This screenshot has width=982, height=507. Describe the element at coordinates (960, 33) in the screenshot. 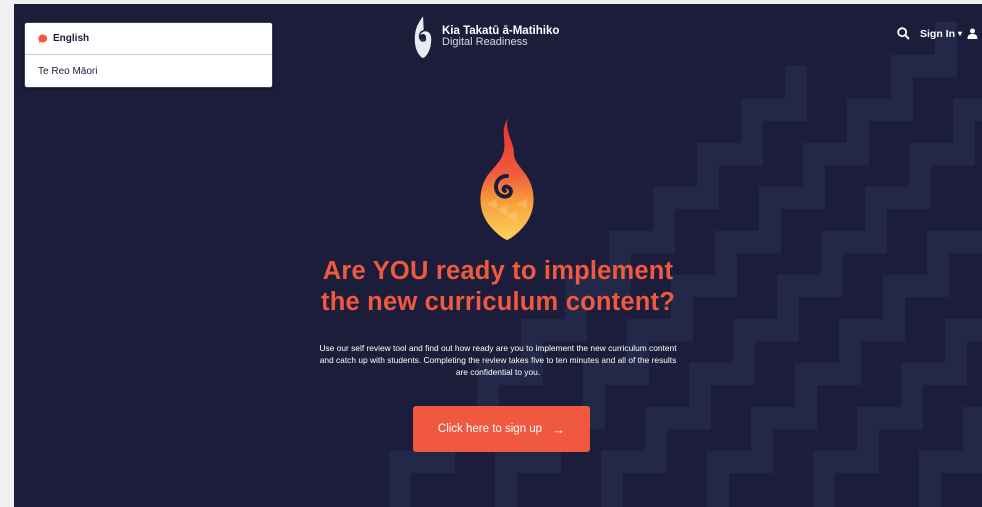

I see `chevron-down-icon: ▾` at that location.